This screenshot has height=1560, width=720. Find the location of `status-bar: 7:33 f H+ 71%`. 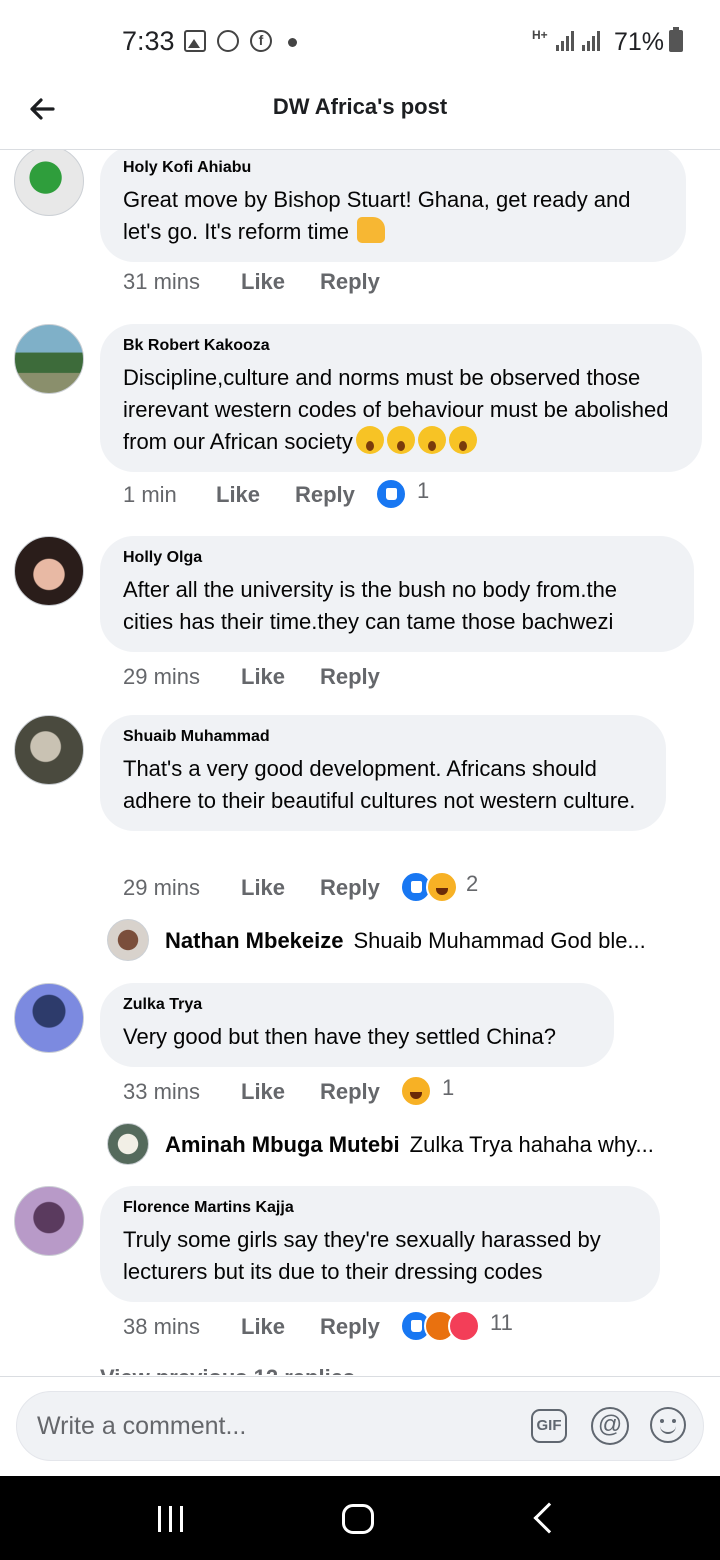

status-bar: 7:33 f H+ 71% is located at coordinates (360, 40).